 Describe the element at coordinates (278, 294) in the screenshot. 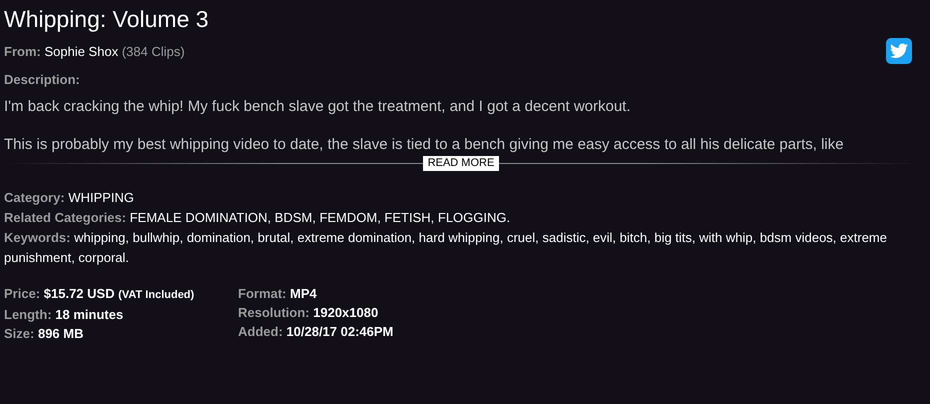

I see `detail-line: Format: MP4` at that location.